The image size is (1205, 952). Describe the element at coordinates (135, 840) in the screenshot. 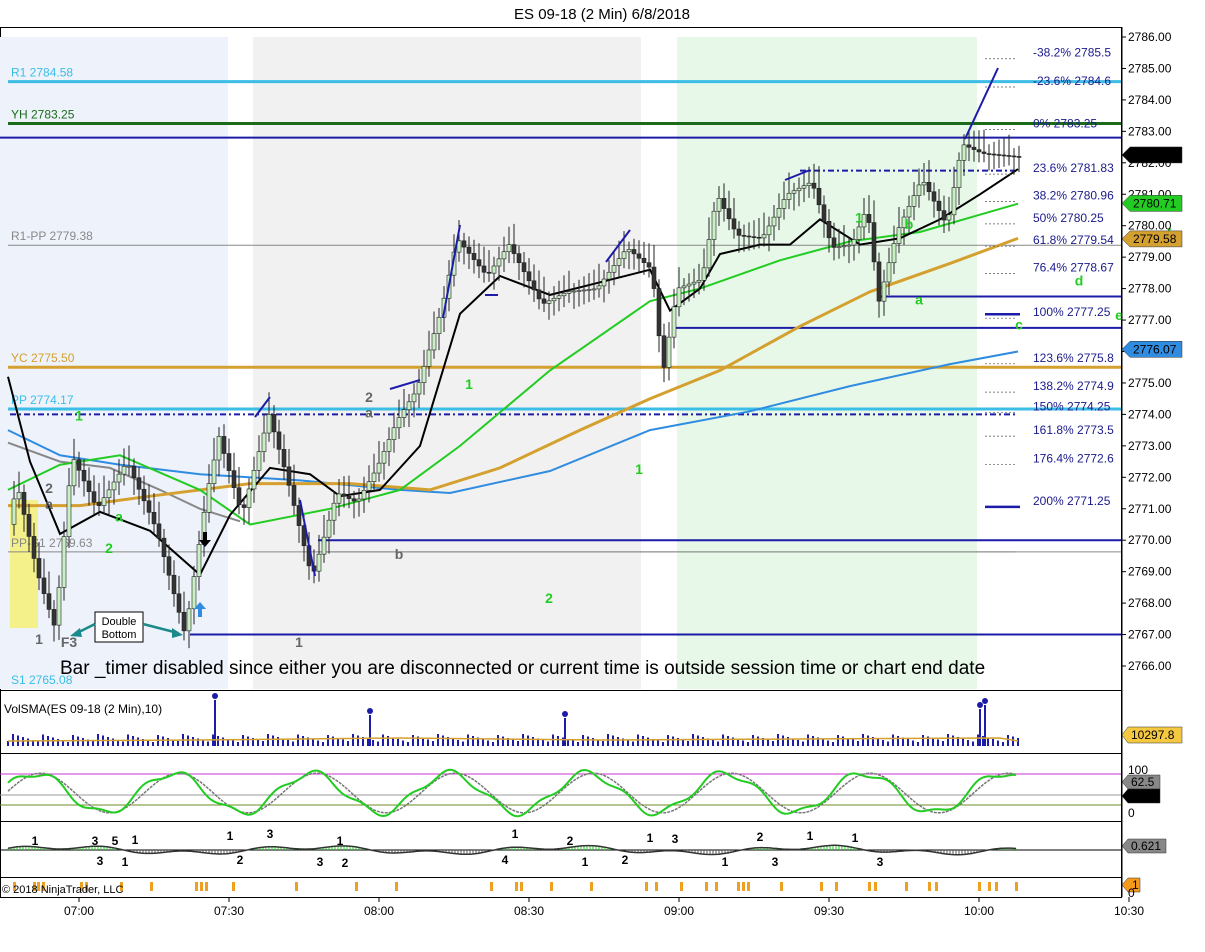

I see `cycle-label-3: 1` at that location.